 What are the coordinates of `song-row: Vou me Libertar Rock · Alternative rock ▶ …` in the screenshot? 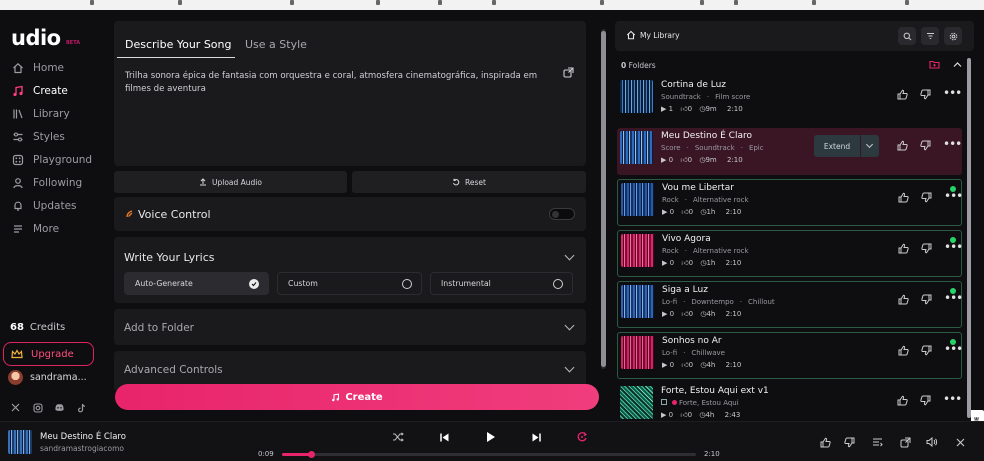 It's located at (790, 202).